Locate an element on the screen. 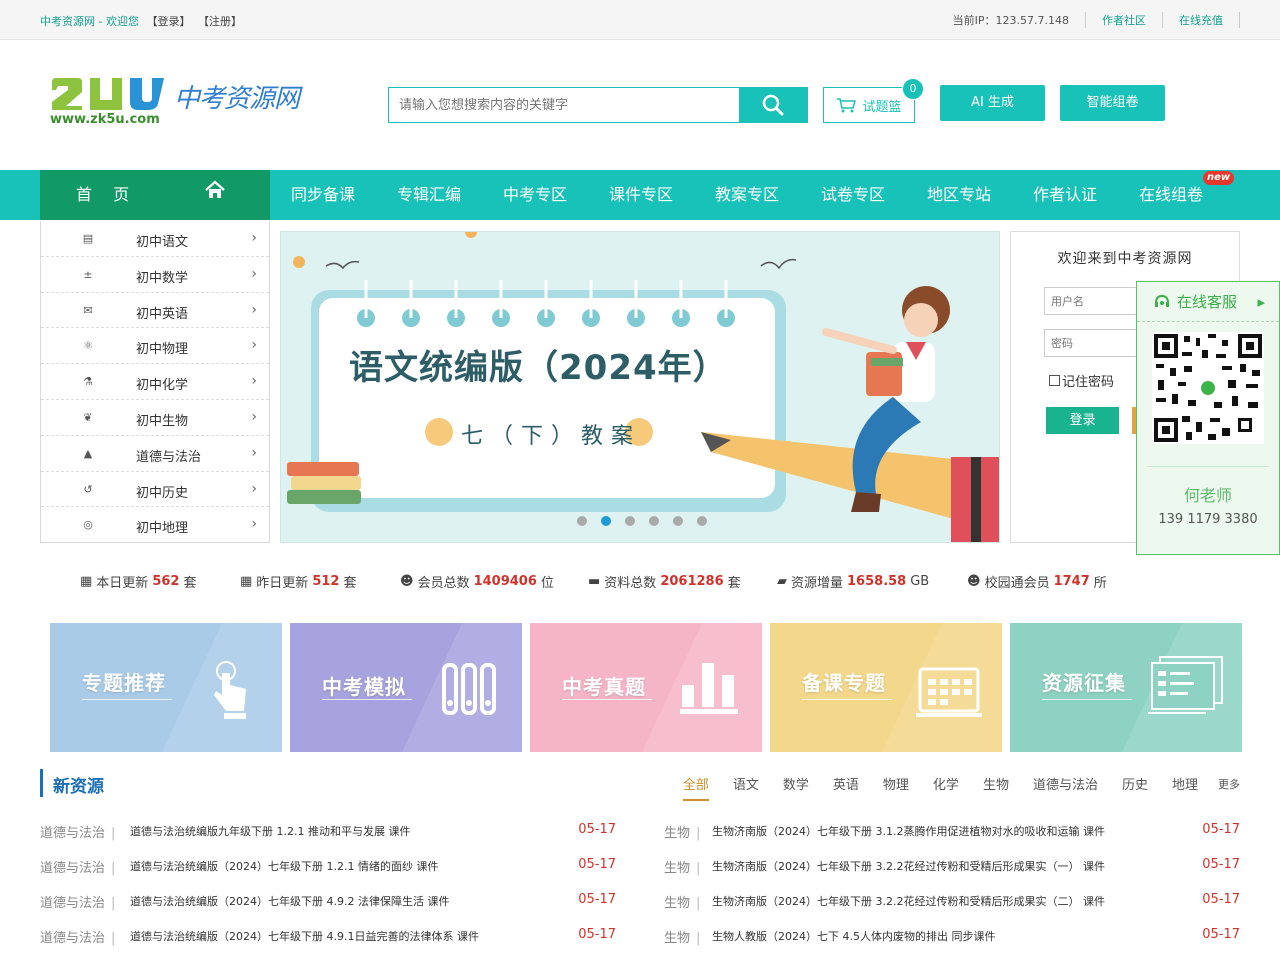  headset-icon is located at coordinates (1162, 300).